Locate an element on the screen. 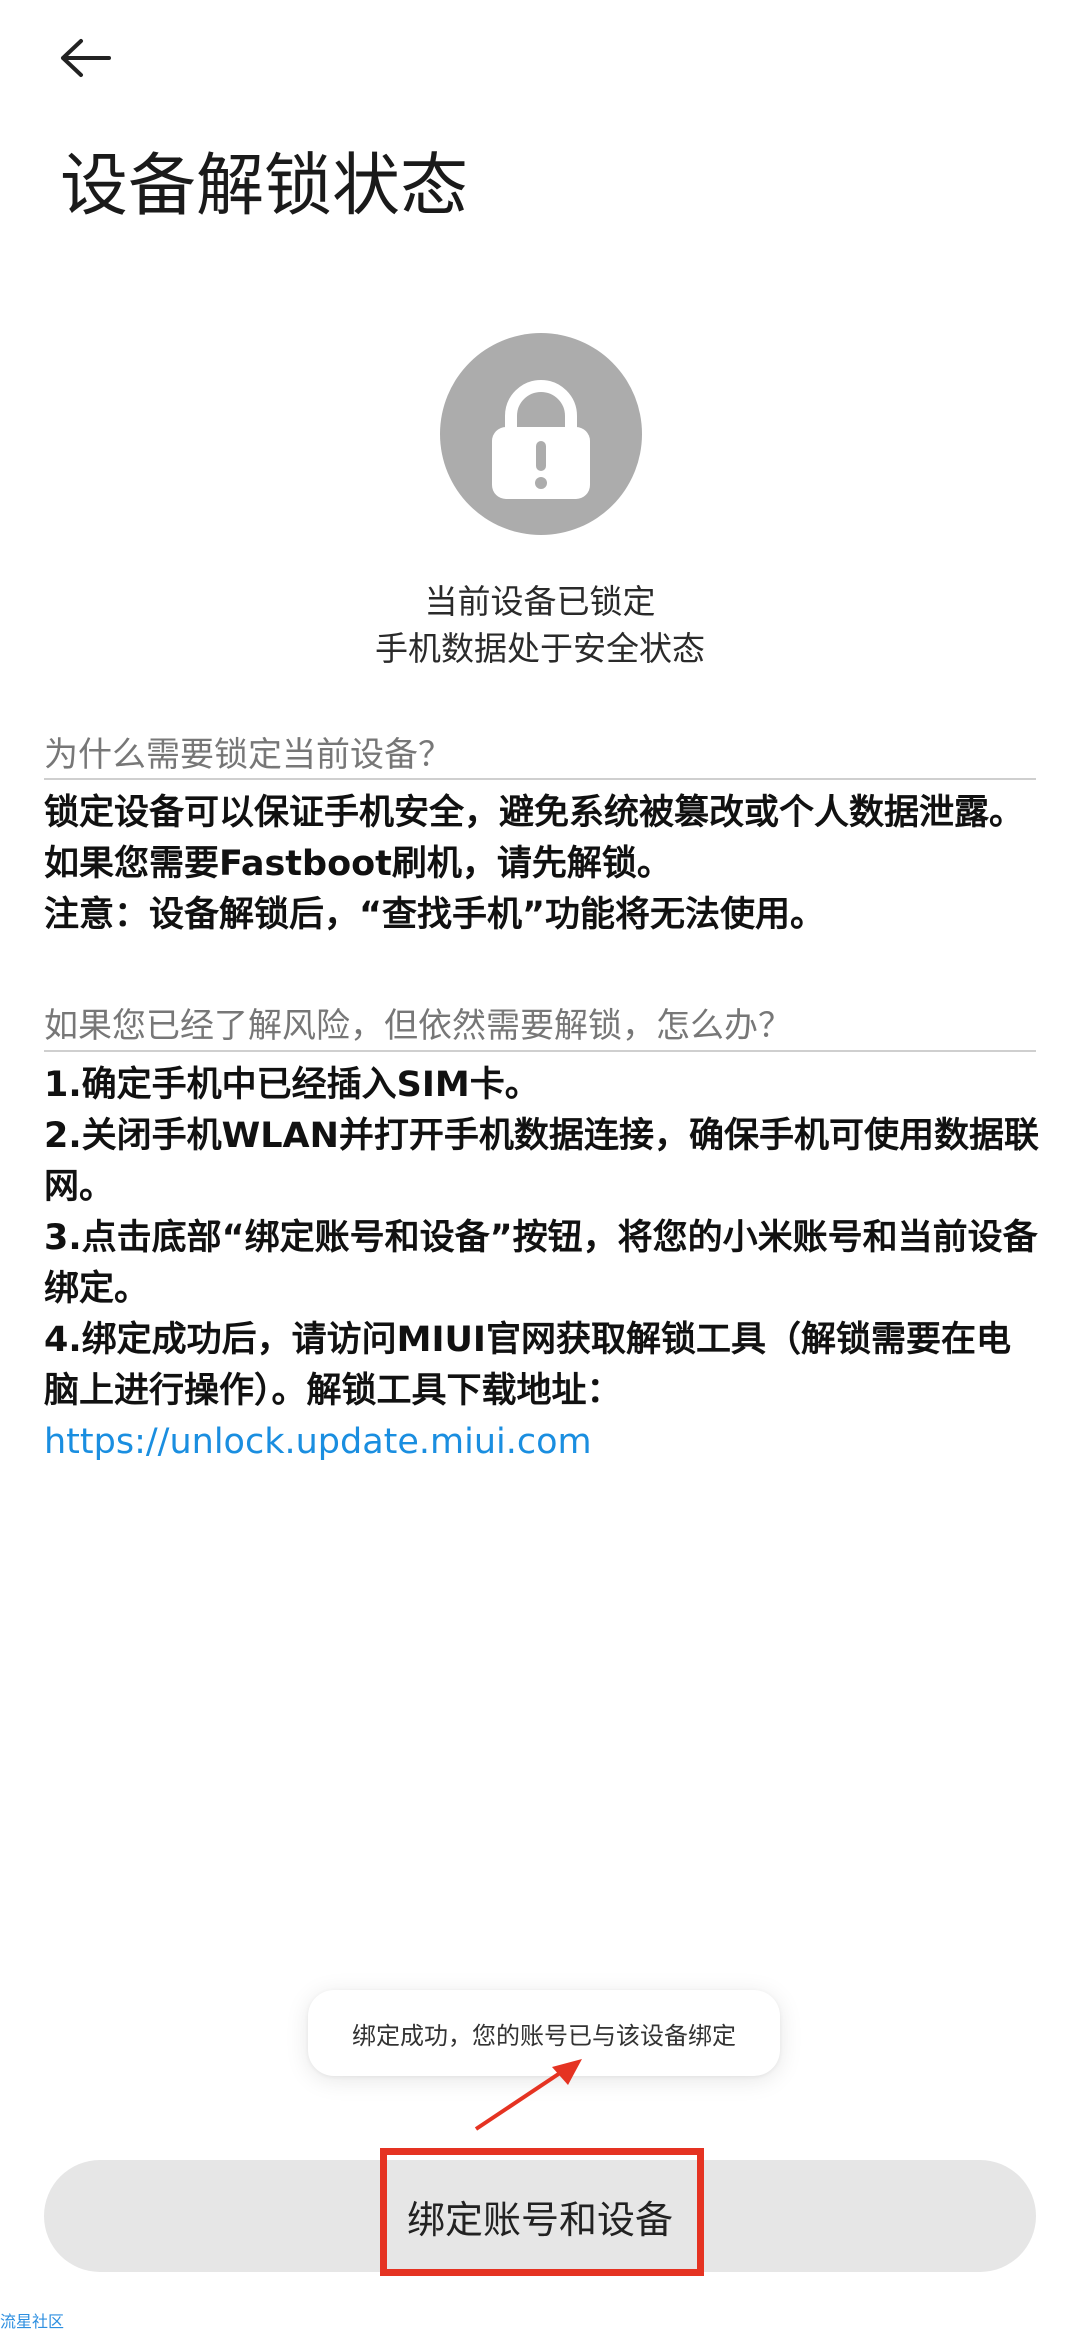 The image size is (1080, 2332). section-heading-why-lock: 为什么需要锁定当前设备？ is located at coordinates (248, 755).